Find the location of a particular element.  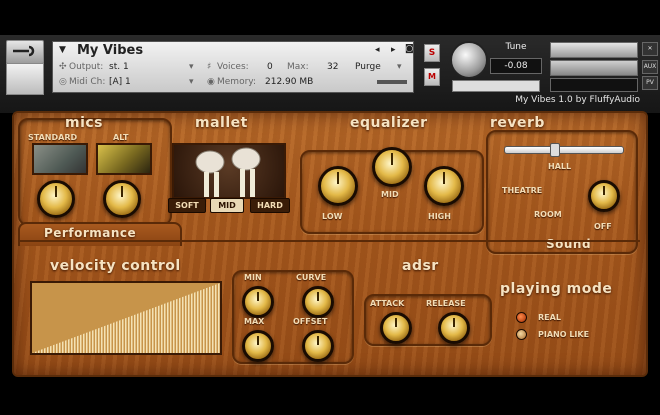

reverb-off-label: OFF is located at coordinates (603, 226).